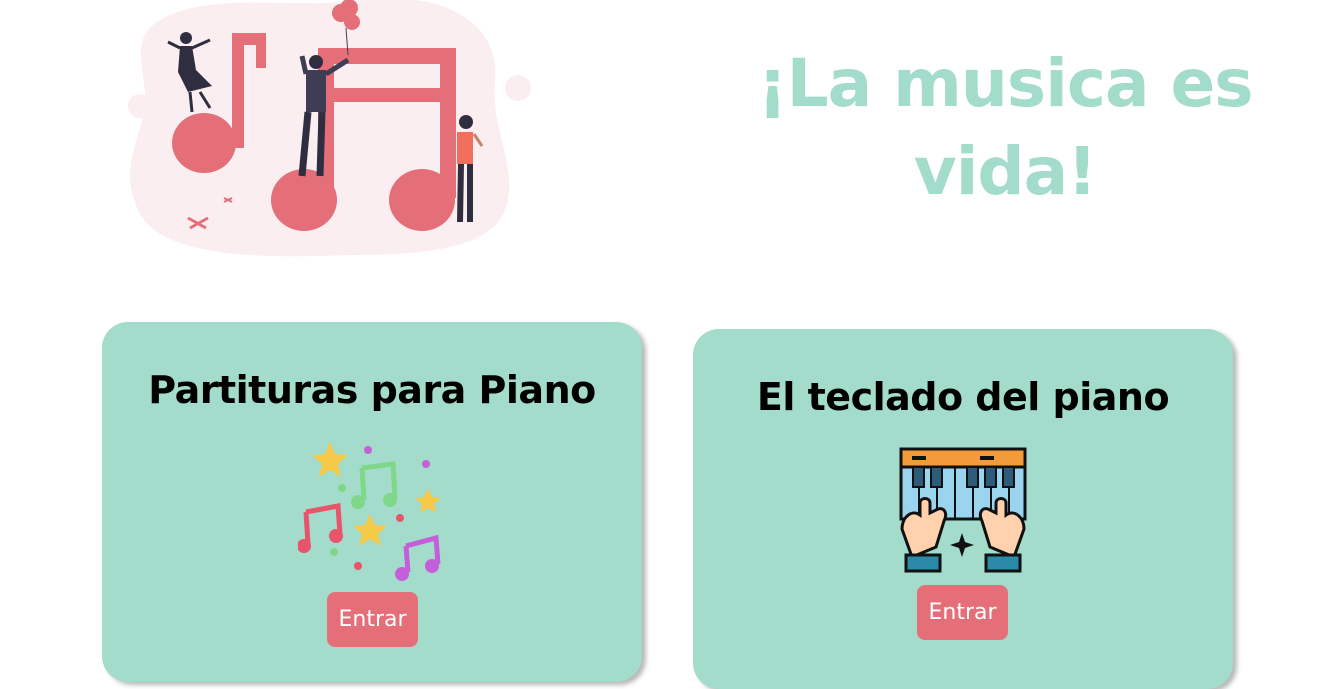 This screenshot has height=689, width=1337. I want to click on card-title: Partituras para Piano, so click(372, 390).